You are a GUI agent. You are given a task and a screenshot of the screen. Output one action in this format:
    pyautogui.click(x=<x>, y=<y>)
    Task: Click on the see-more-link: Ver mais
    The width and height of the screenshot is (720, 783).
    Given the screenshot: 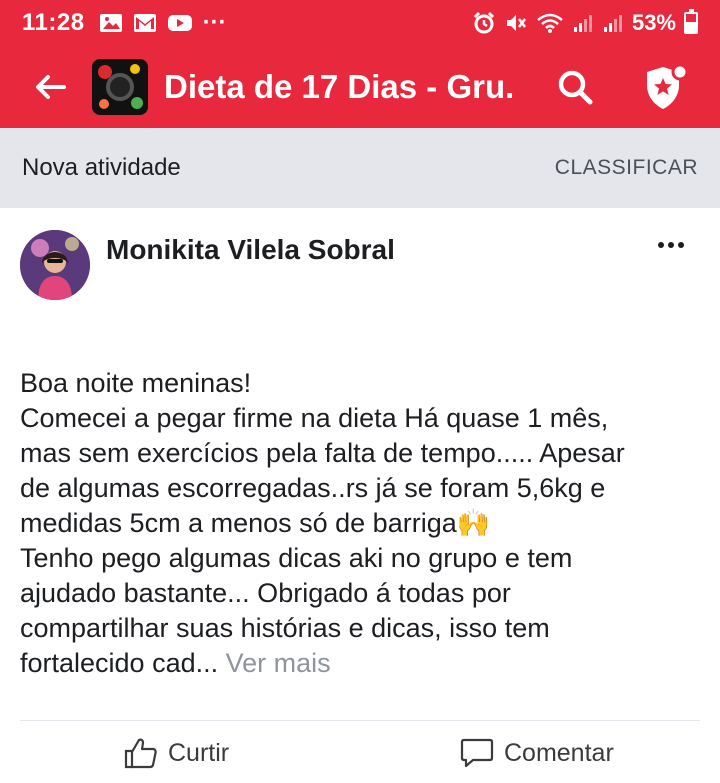 What is the action you would take?
    pyautogui.click(x=278, y=663)
    